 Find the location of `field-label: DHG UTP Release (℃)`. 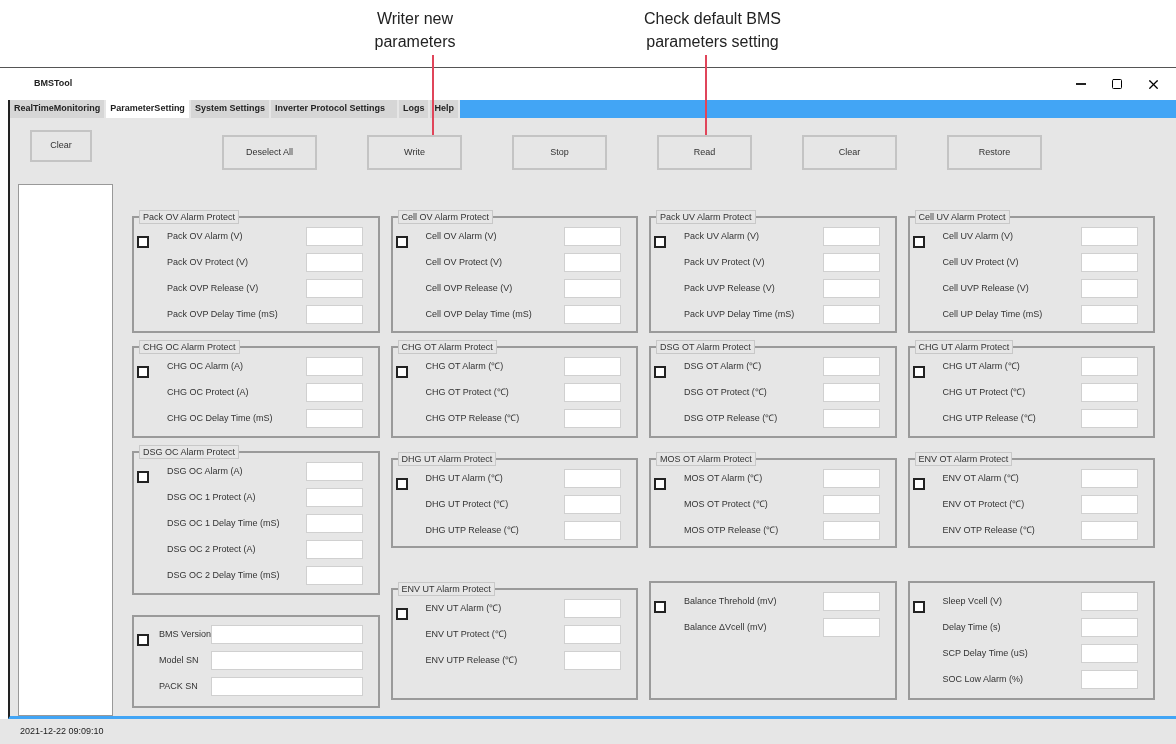

field-label: DHG UTP Release (℃) is located at coordinates (471, 530).